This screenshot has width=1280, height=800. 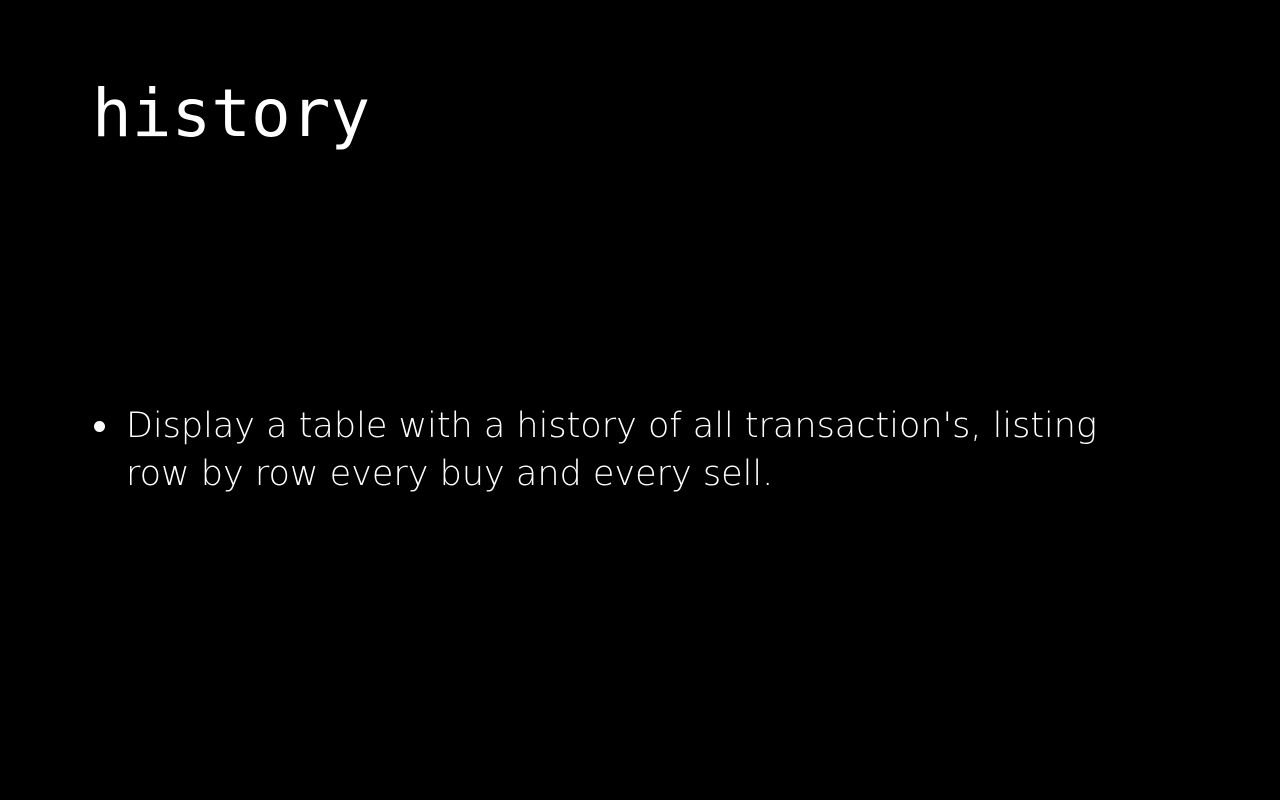 What do you see at coordinates (99, 426) in the screenshot?
I see `bullet-dot-icon` at bounding box center [99, 426].